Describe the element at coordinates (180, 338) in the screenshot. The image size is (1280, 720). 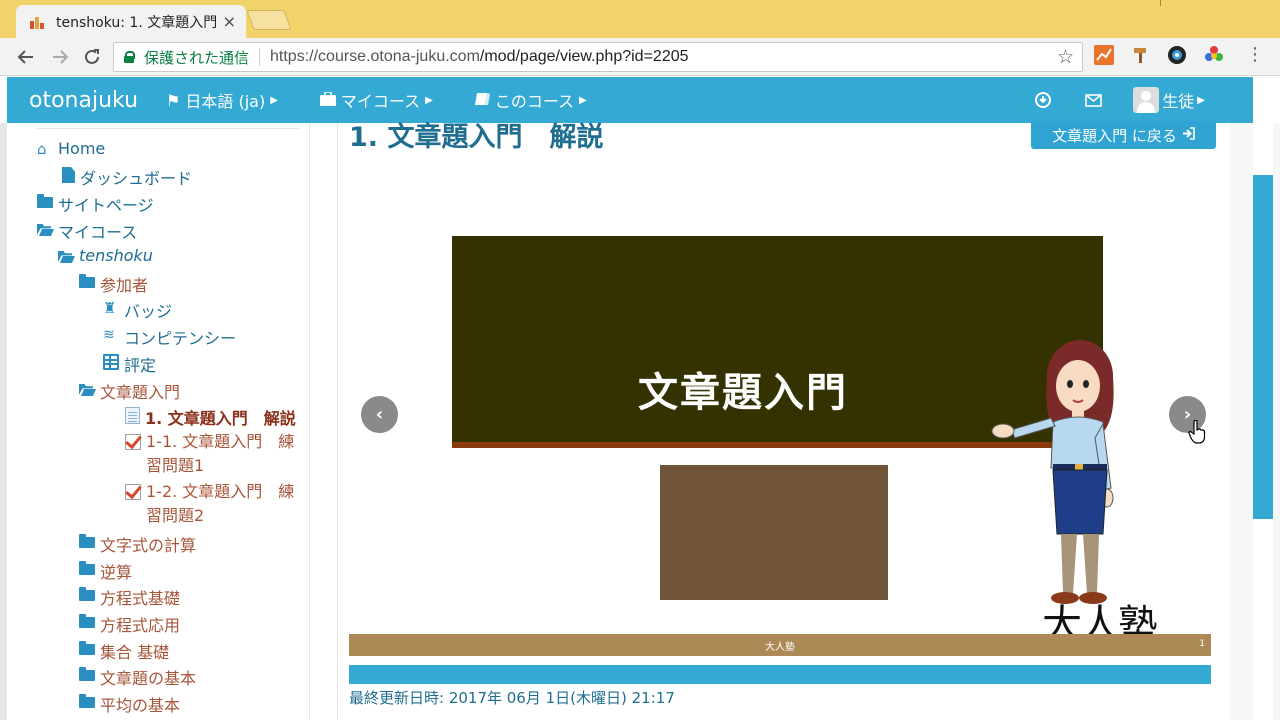
I see `nav-competencies-label: コンピテンシー` at that location.